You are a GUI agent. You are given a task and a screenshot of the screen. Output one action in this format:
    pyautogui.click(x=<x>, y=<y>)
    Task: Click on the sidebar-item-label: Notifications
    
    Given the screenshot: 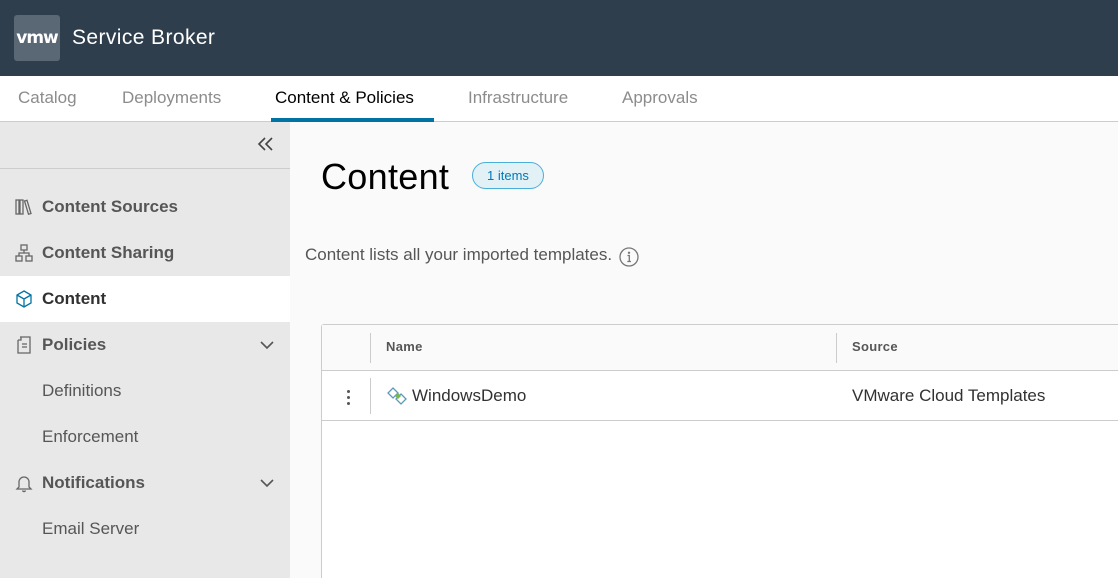 What is the action you would take?
    pyautogui.click(x=93, y=482)
    